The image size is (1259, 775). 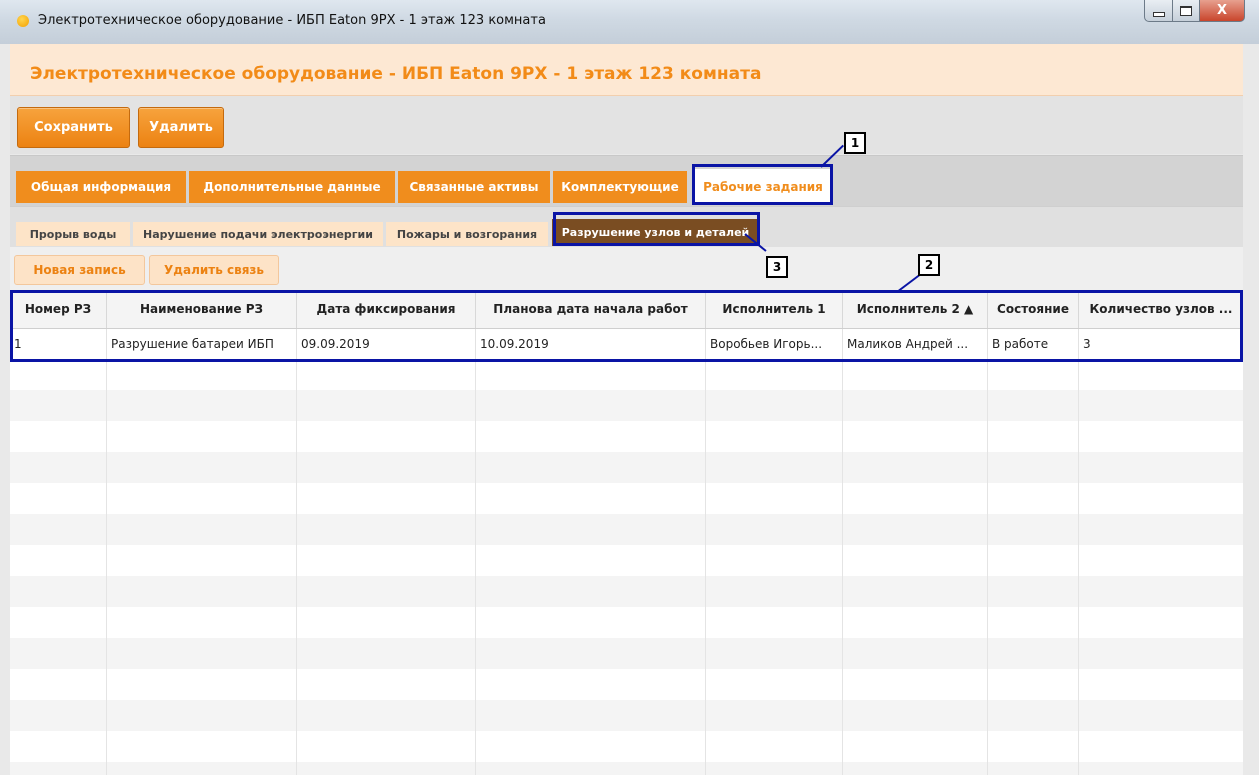 What do you see at coordinates (292, 187) in the screenshot?
I see `tab-additional-data: Дополнительные данные` at bounding box center [292, 187].